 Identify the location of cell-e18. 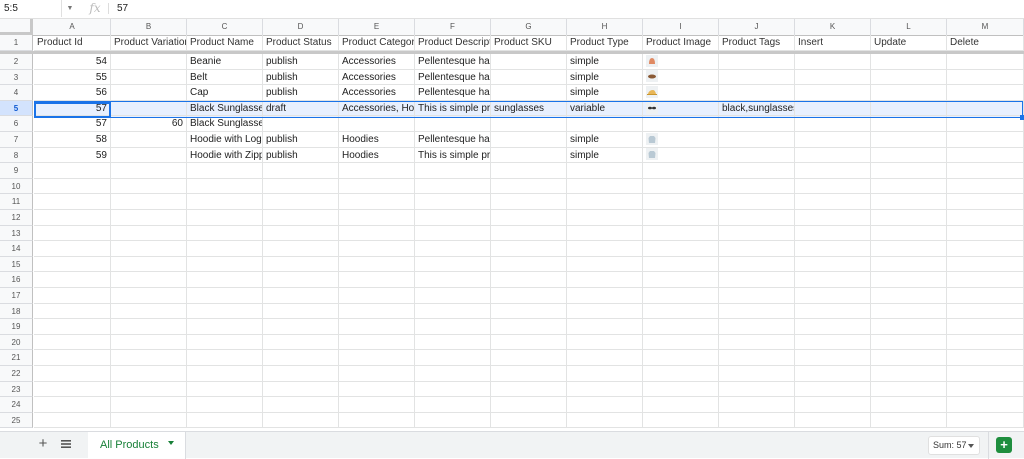
(377, 311).